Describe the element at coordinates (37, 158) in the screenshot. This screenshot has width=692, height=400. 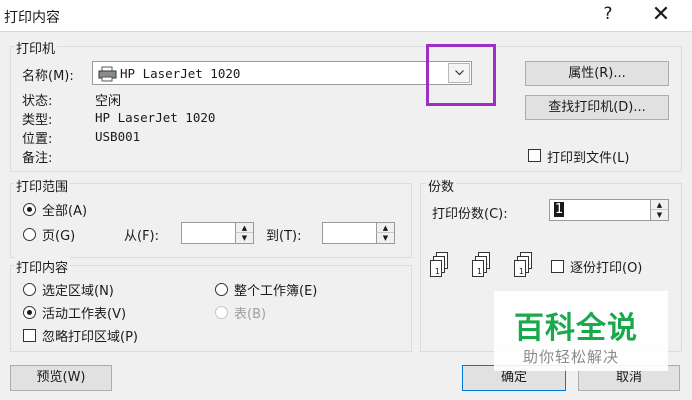
I see `comment-label: 备注:` at that location.